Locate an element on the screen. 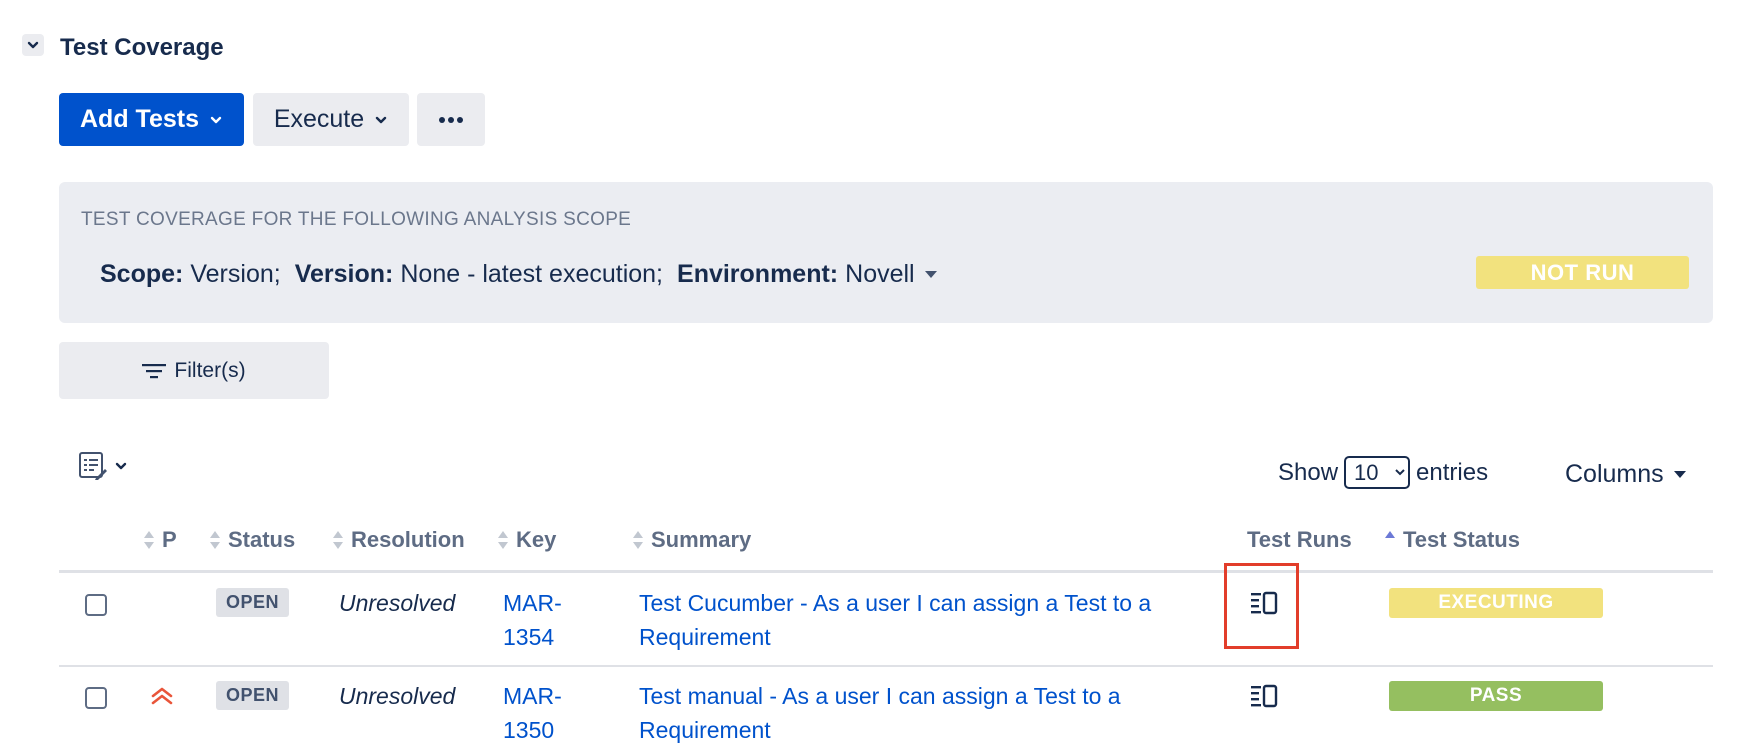 Image resolution: width=1752 pixels, height=748 pixels. column-header-test-status: Test Status is located at coordinates (1452, 540).